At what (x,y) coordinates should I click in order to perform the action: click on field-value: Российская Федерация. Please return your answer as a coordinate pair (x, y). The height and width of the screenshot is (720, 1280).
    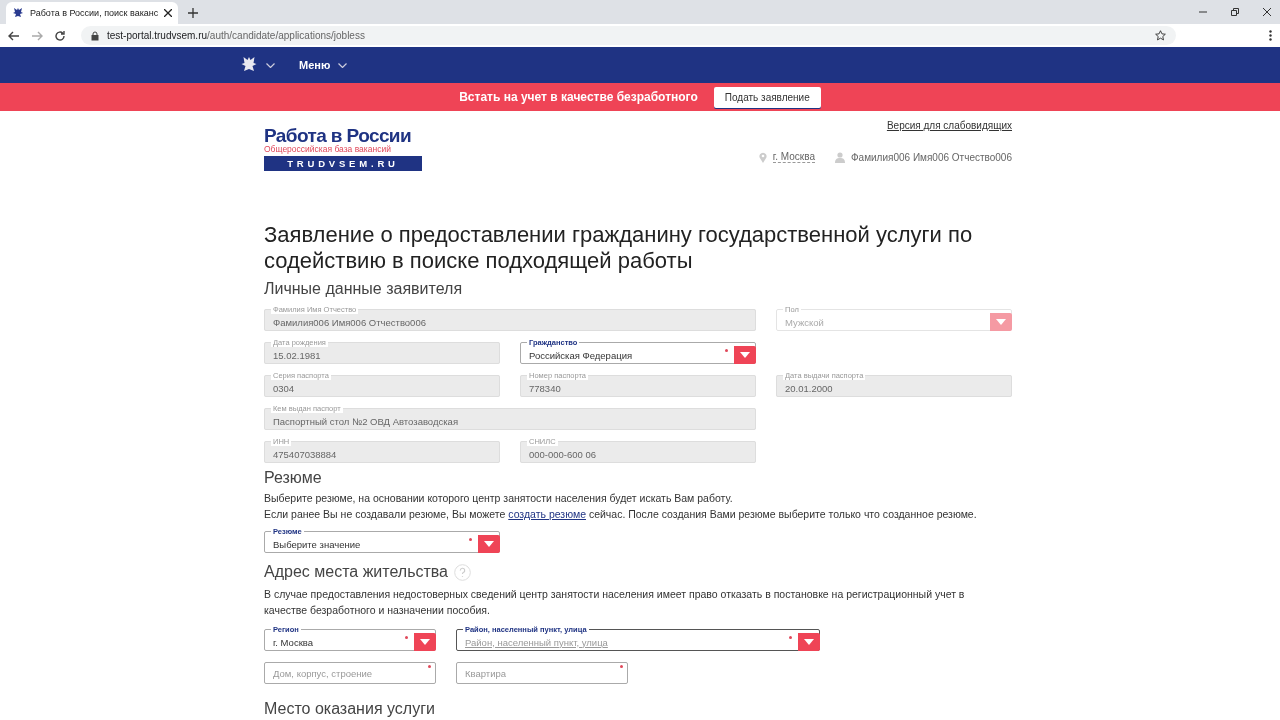
    Looking at the image, I should click on (581, 355).